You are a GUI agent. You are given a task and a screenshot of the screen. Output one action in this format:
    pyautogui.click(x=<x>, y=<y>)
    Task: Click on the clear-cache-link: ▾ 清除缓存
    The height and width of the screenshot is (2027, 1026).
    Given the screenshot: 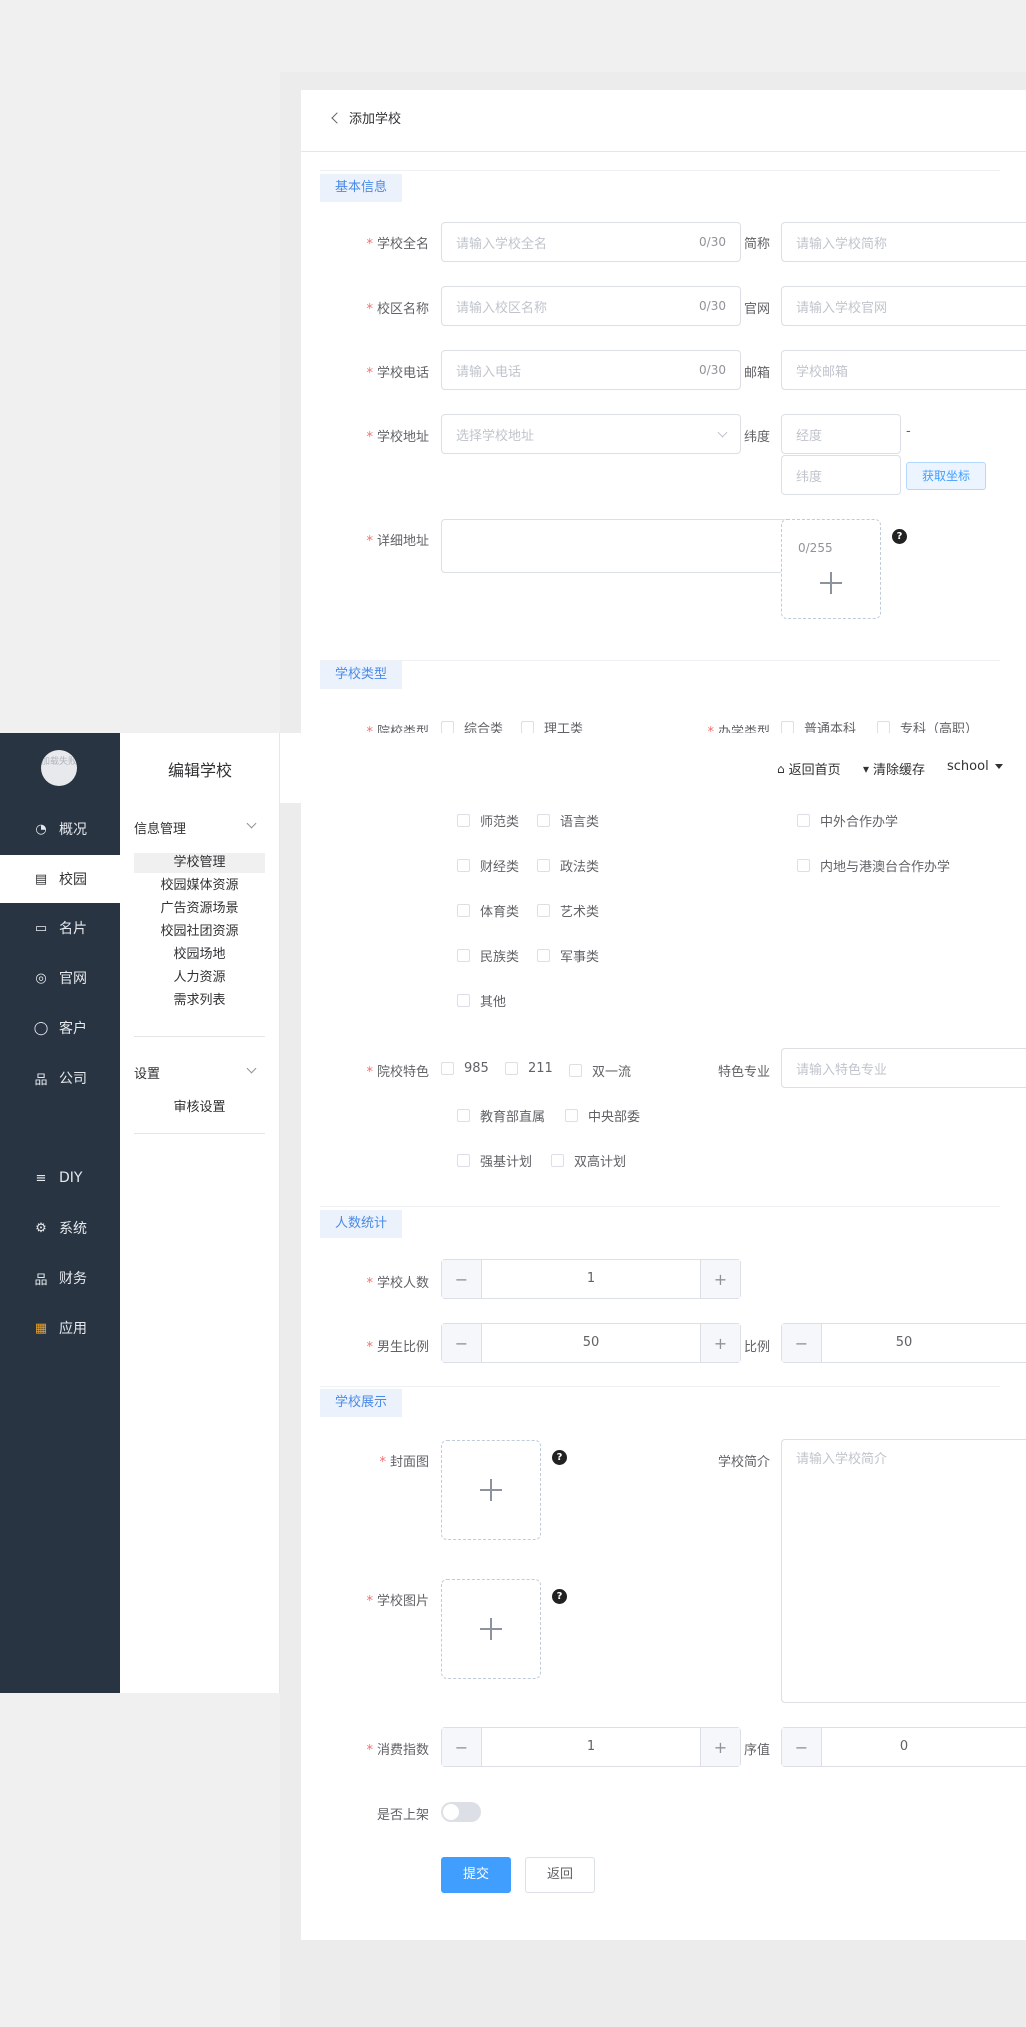 What is the action you would take?
    pyautogui.click(x=894, y=769)
    